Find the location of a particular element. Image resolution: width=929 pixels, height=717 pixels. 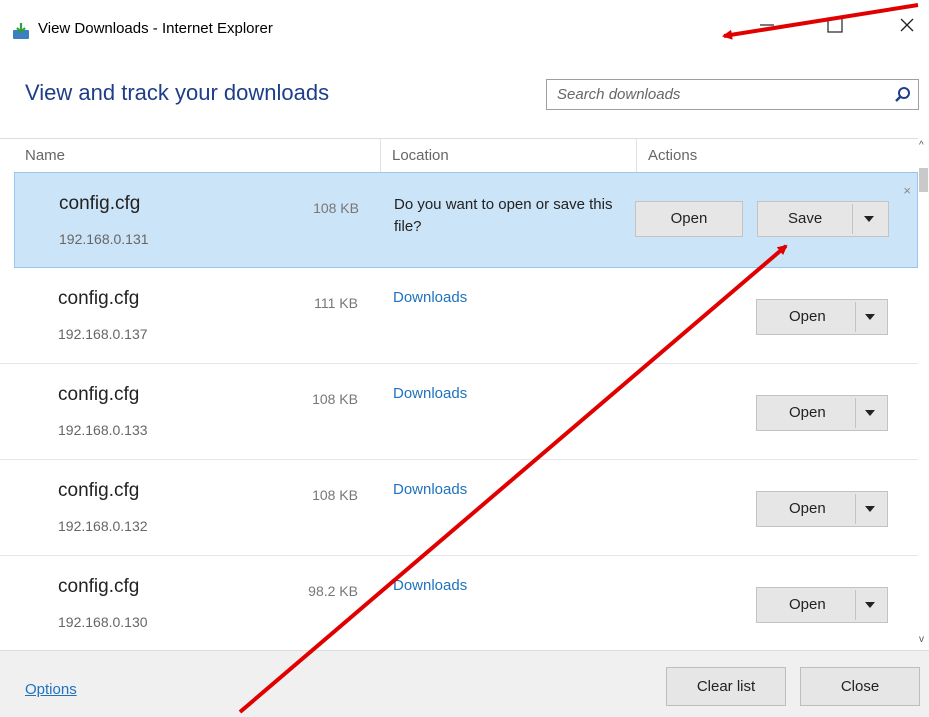

title-bar: View Downloads - Internet Explorer is located at coordinates (464, 31).